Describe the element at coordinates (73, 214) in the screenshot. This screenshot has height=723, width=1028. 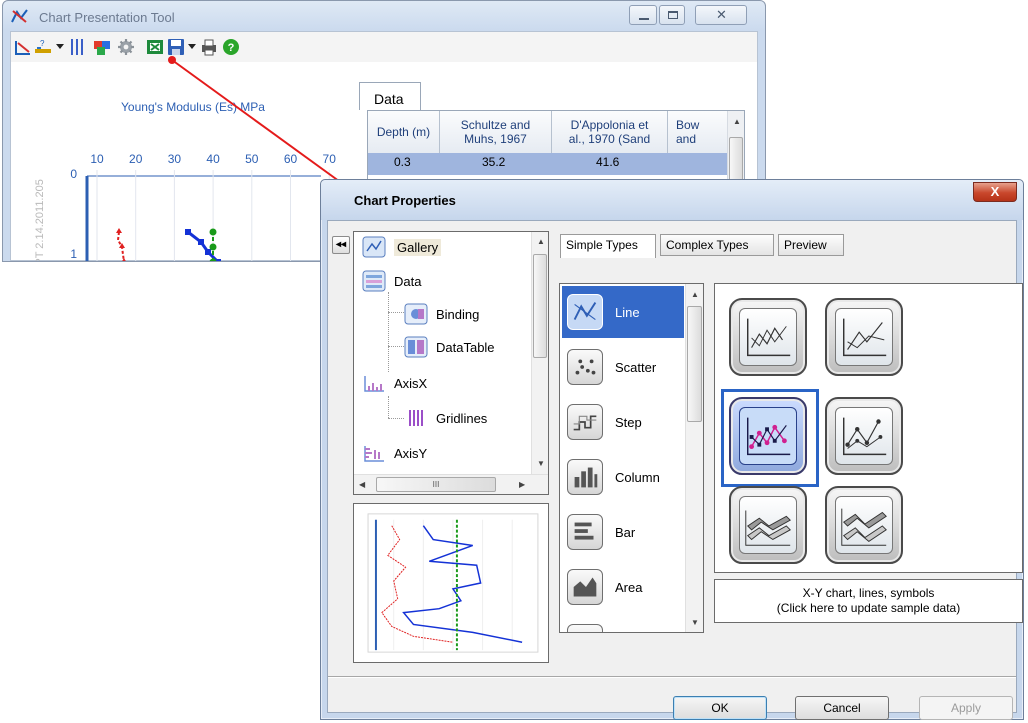
I see `y-tick-labels: 01` at that location.